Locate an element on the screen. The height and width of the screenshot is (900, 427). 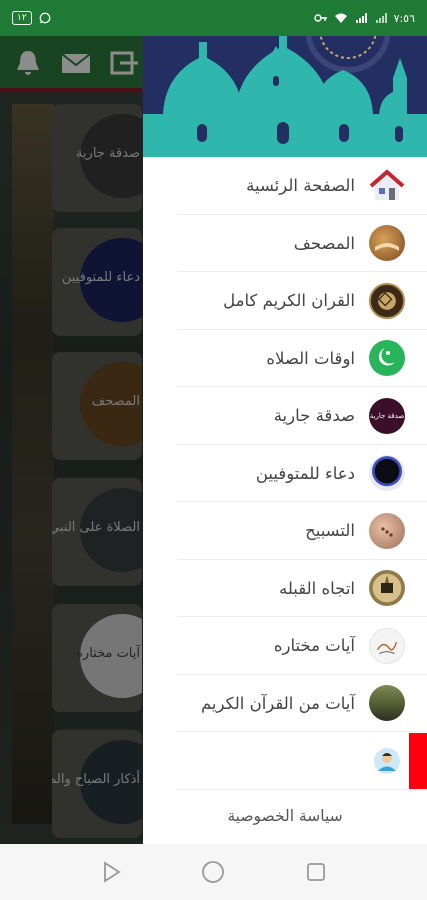
battery-indicator: ١٢ is located at coordinates (22, 18).